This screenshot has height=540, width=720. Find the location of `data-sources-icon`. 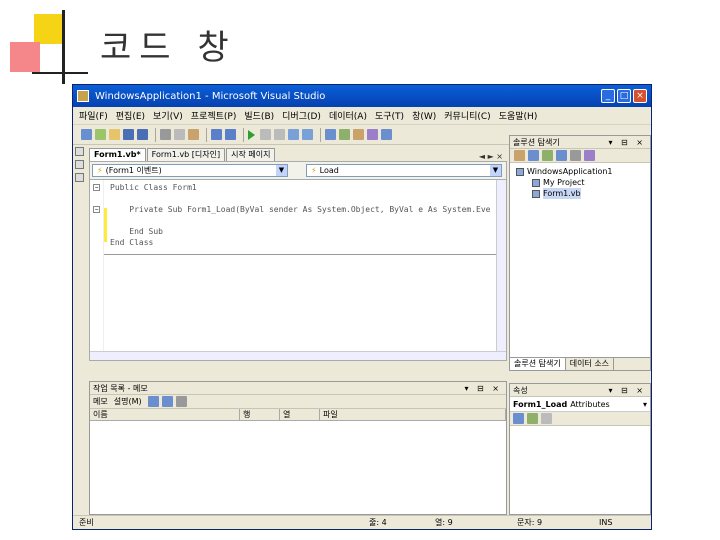

data-sources-icon is located at coordinates (79, 177).